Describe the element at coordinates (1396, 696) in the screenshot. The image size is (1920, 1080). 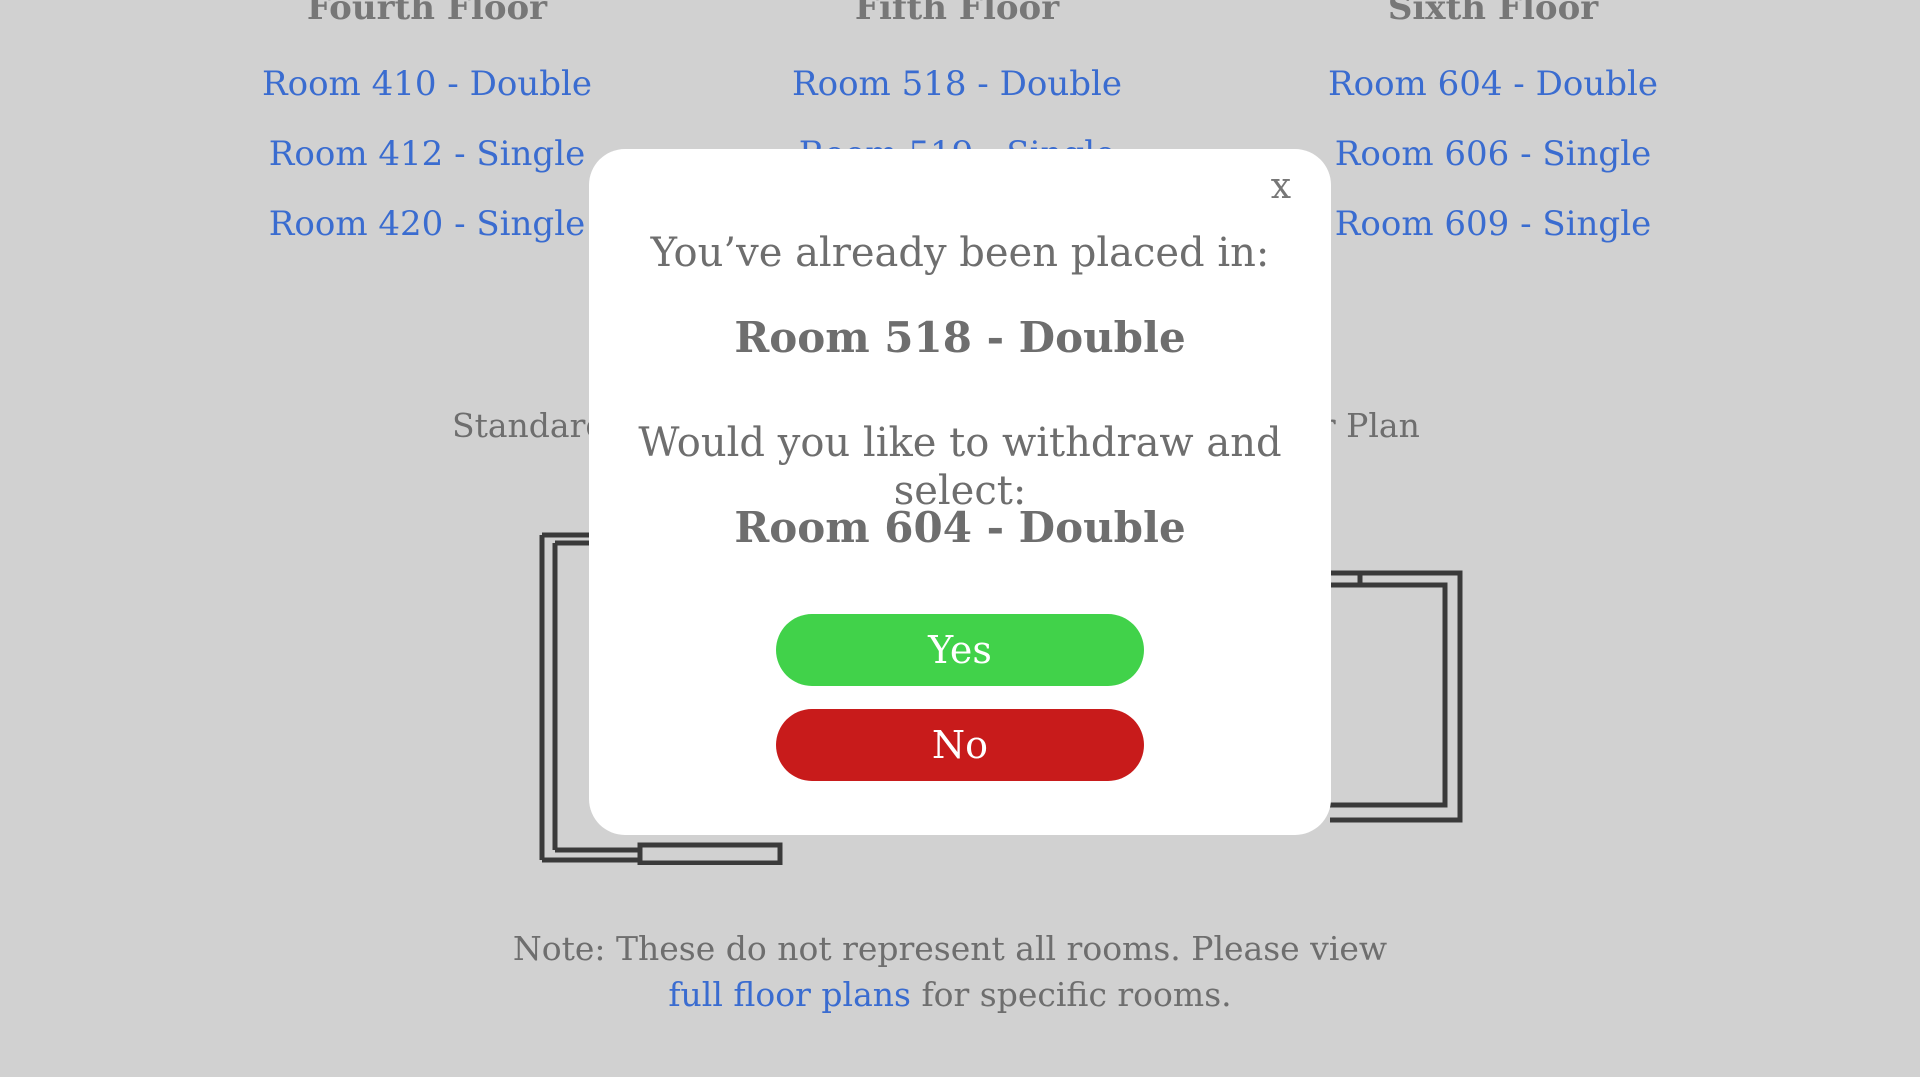
I see `other-floor-plan-image` at that location.